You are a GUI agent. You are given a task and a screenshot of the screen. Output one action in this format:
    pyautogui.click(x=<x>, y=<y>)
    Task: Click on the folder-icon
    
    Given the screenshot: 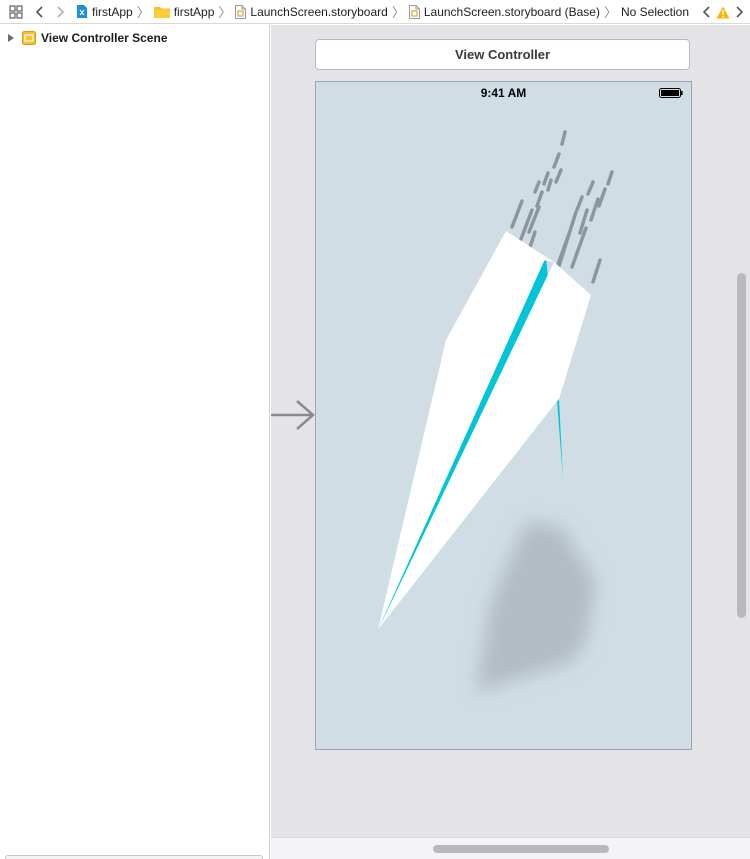 What is the action you would take?
    pyautogui.click(x=161, y=11)
    